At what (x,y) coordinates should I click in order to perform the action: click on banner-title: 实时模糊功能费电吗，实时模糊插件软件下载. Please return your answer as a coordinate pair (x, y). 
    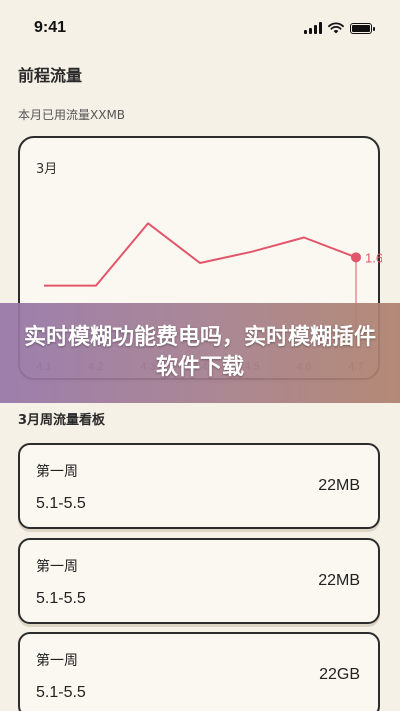
    Looking at the image, I should click on (200, 352).